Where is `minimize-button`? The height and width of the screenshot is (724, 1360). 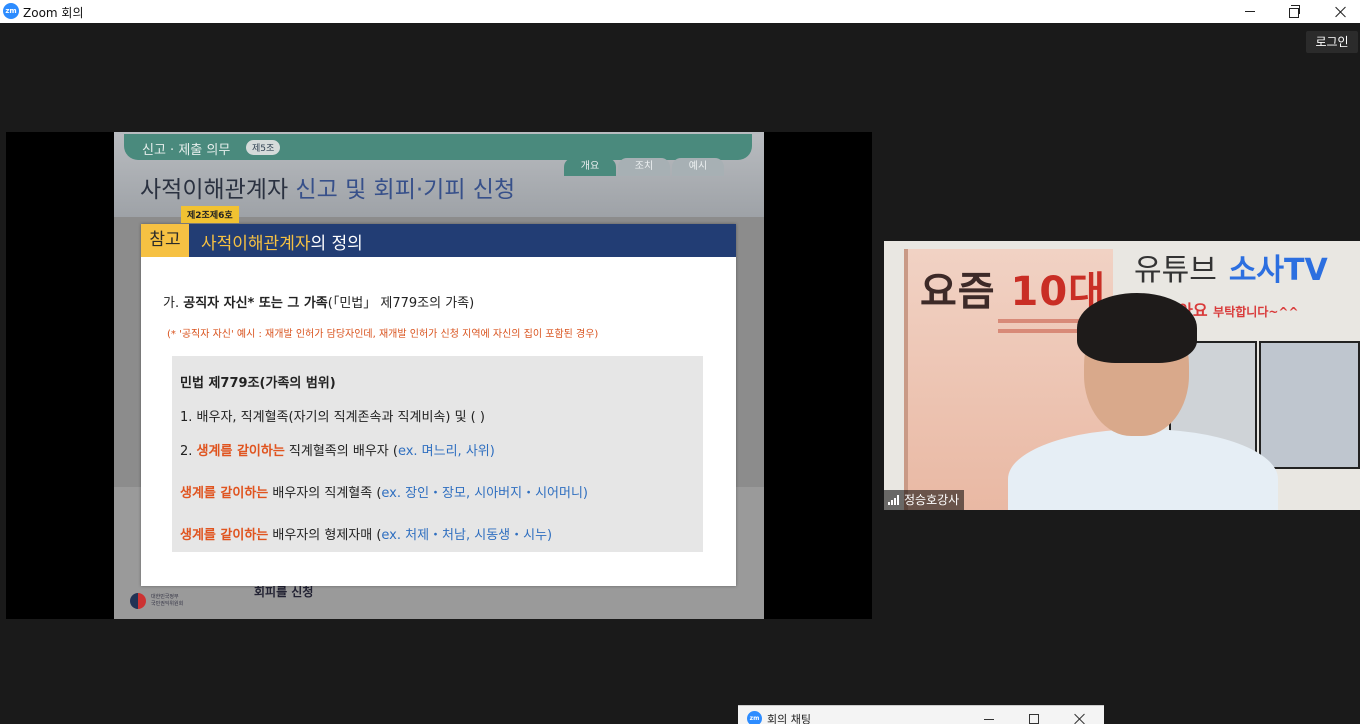
minimize-button is located at coordinates (1250, 11).